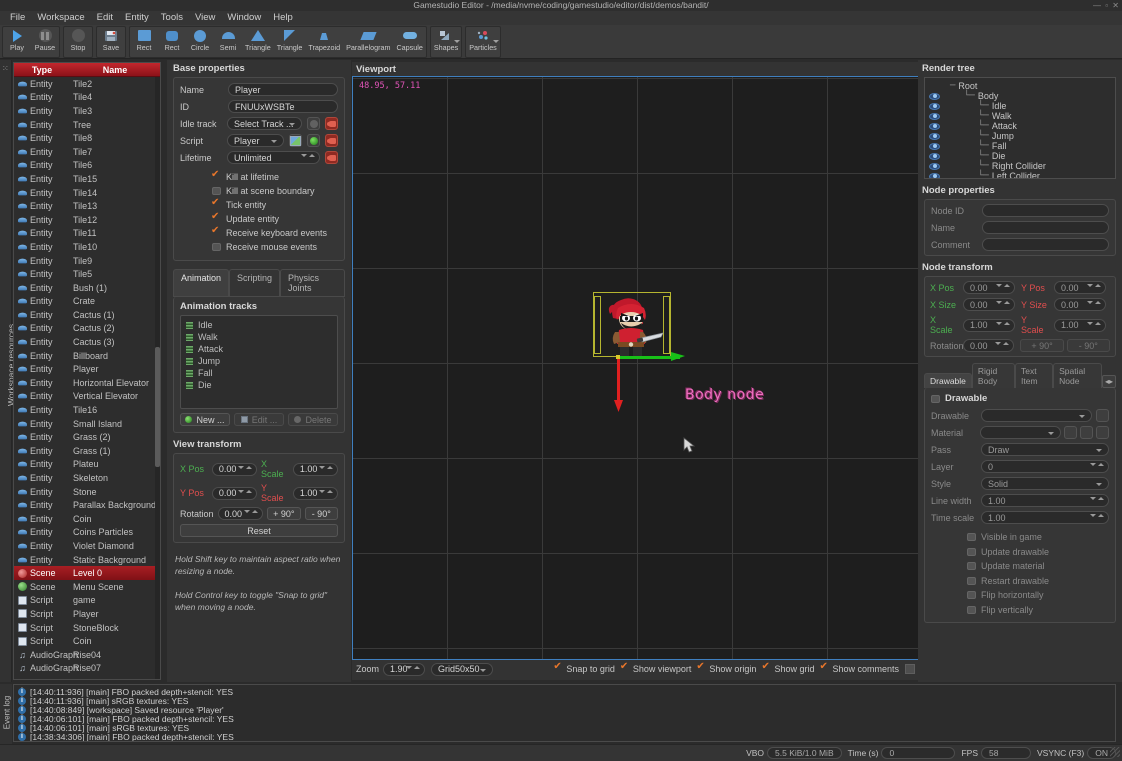 This screenshot has height=761, width=1122. What do you see at coordinates (87, 614) in the screenshot?
I see `table-row: Script Player` at bounding box center [87, 614].